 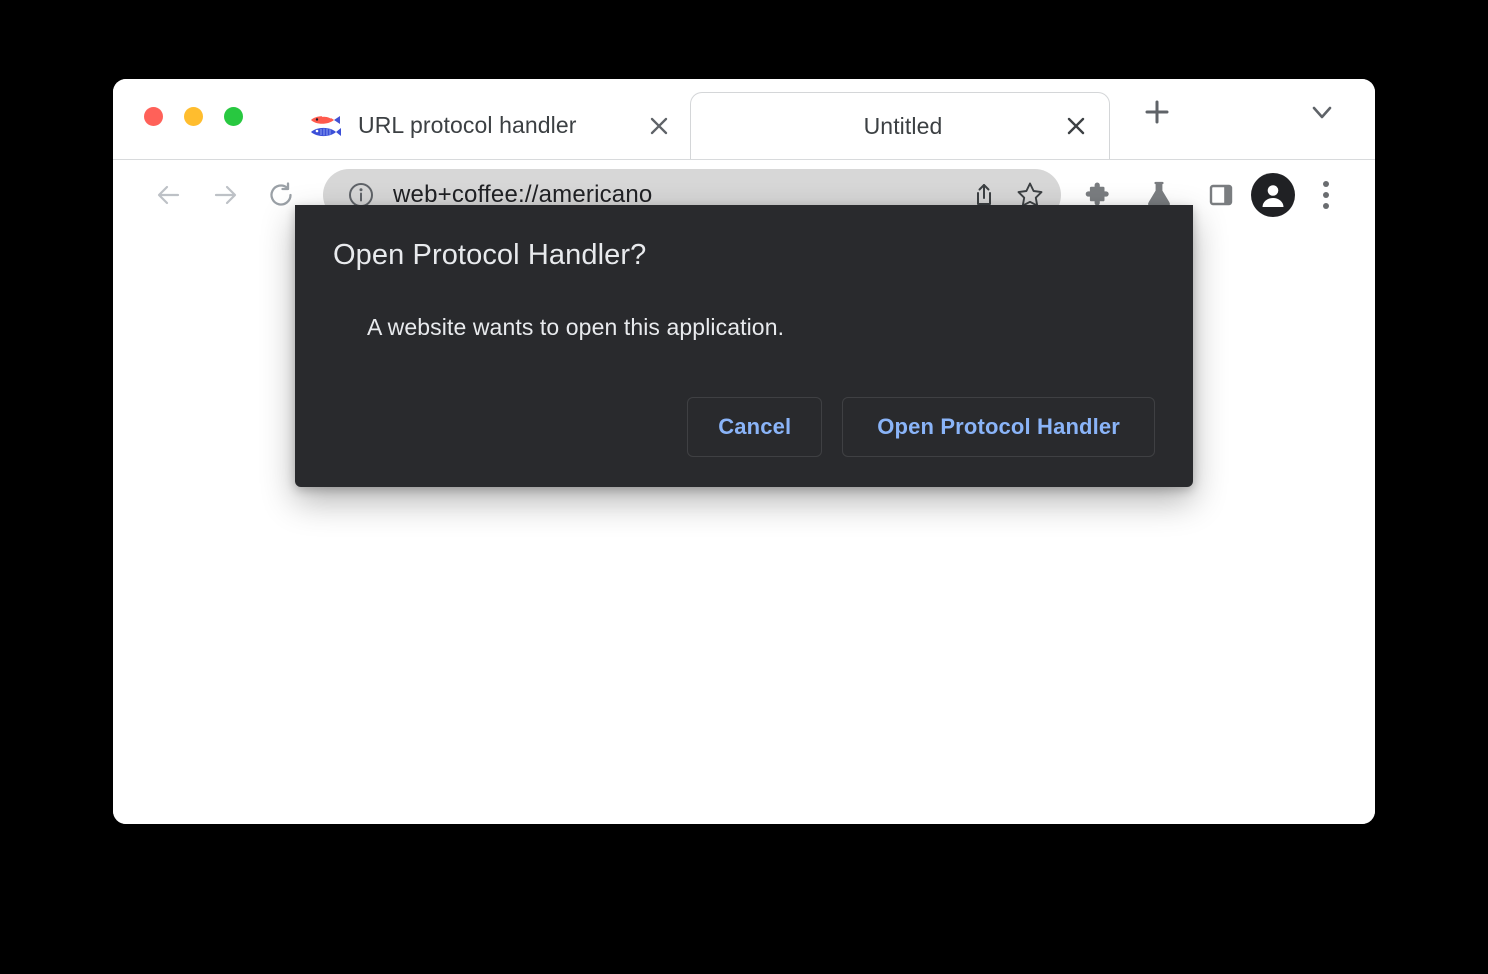 What do you see at coordinates (1322, 112) in the screenshot?
I see `chevron-down-icon` at bounding box center [1322, 112].